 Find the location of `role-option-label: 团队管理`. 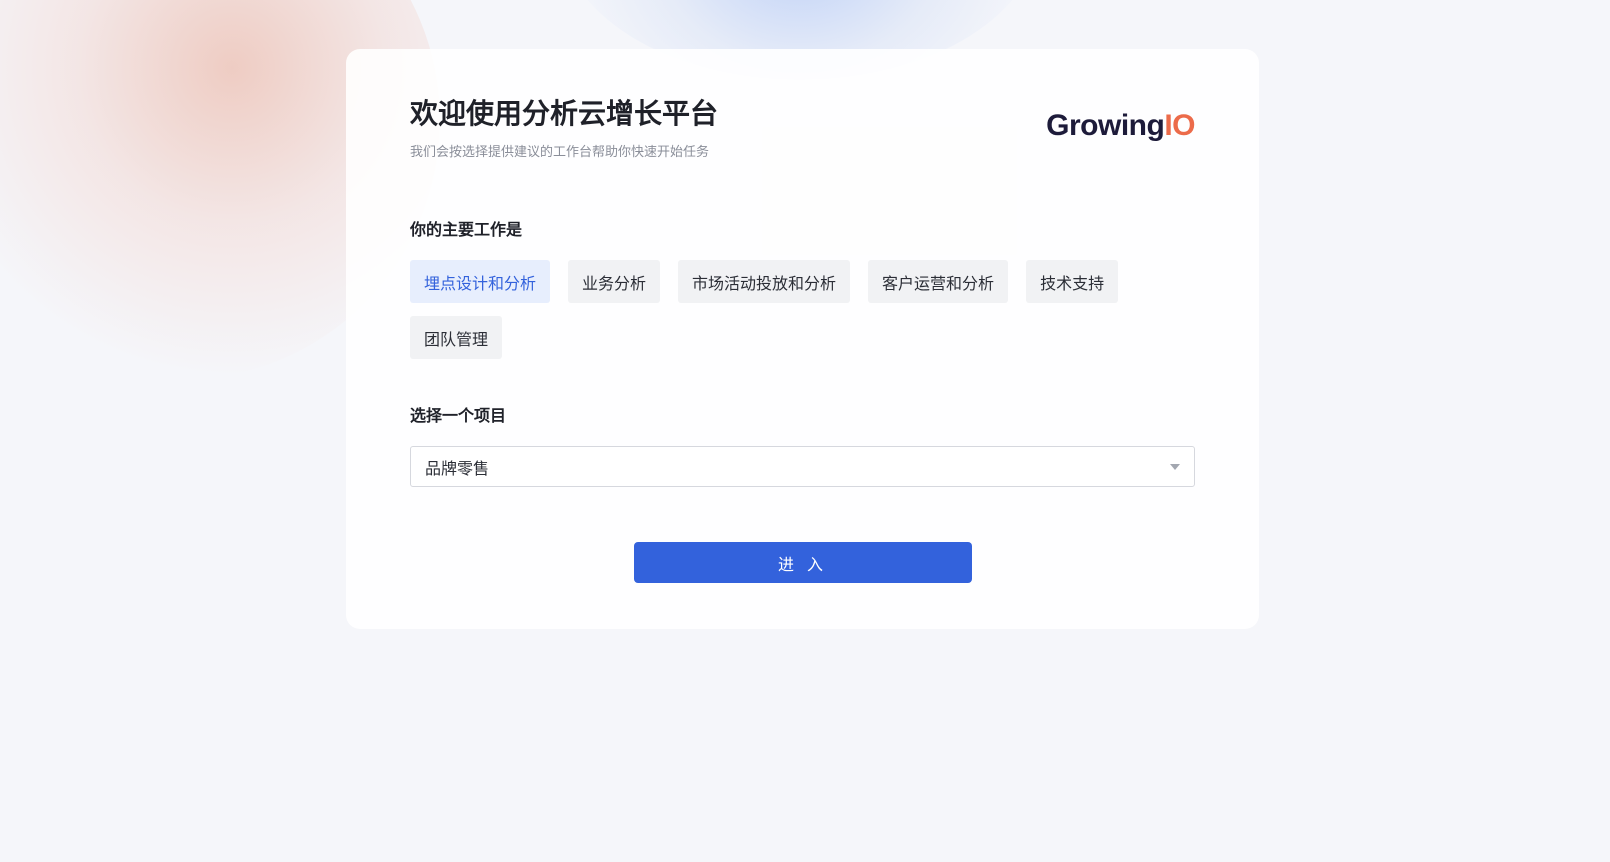

role-option-label: 团队管理 is located at coordinates (456, 339).